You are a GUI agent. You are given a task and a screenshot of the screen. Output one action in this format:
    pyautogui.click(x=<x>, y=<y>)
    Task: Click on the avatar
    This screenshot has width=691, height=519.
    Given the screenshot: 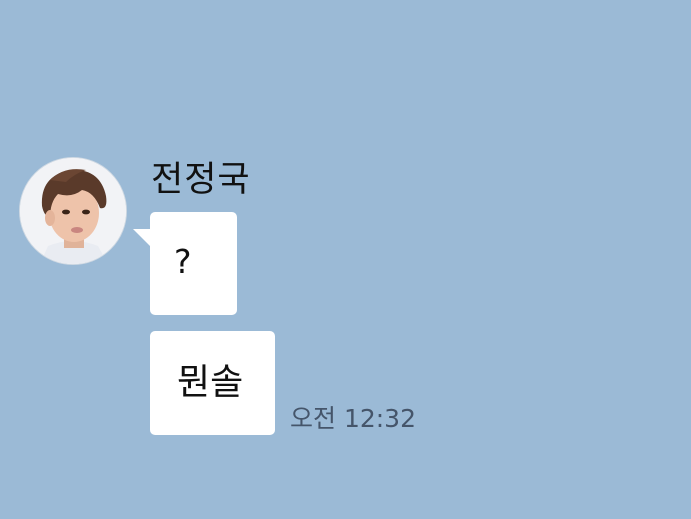 What is the action you would take?
    pyautogui.click(x=73, y=211)
    